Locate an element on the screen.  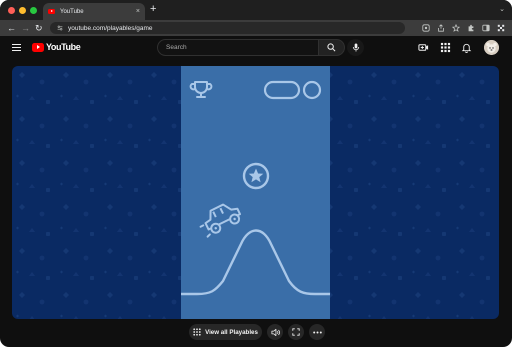
address-bar: youtube.com/playables/game is located at coordinates (227, 28).